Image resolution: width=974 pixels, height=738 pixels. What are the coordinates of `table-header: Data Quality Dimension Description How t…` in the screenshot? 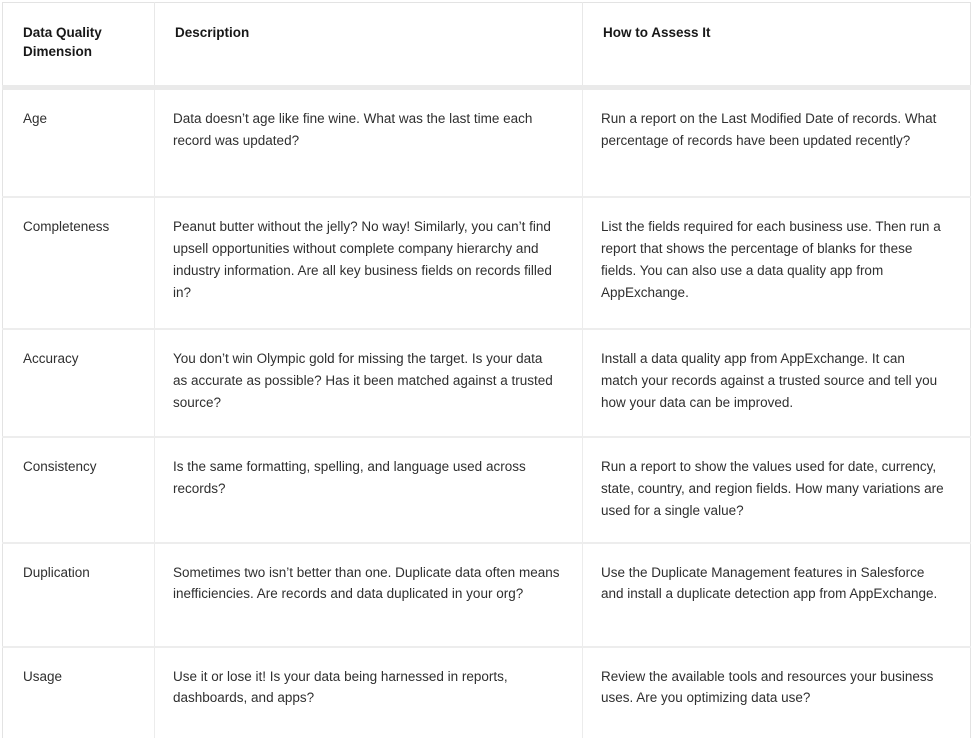 It's located at (486, 46).